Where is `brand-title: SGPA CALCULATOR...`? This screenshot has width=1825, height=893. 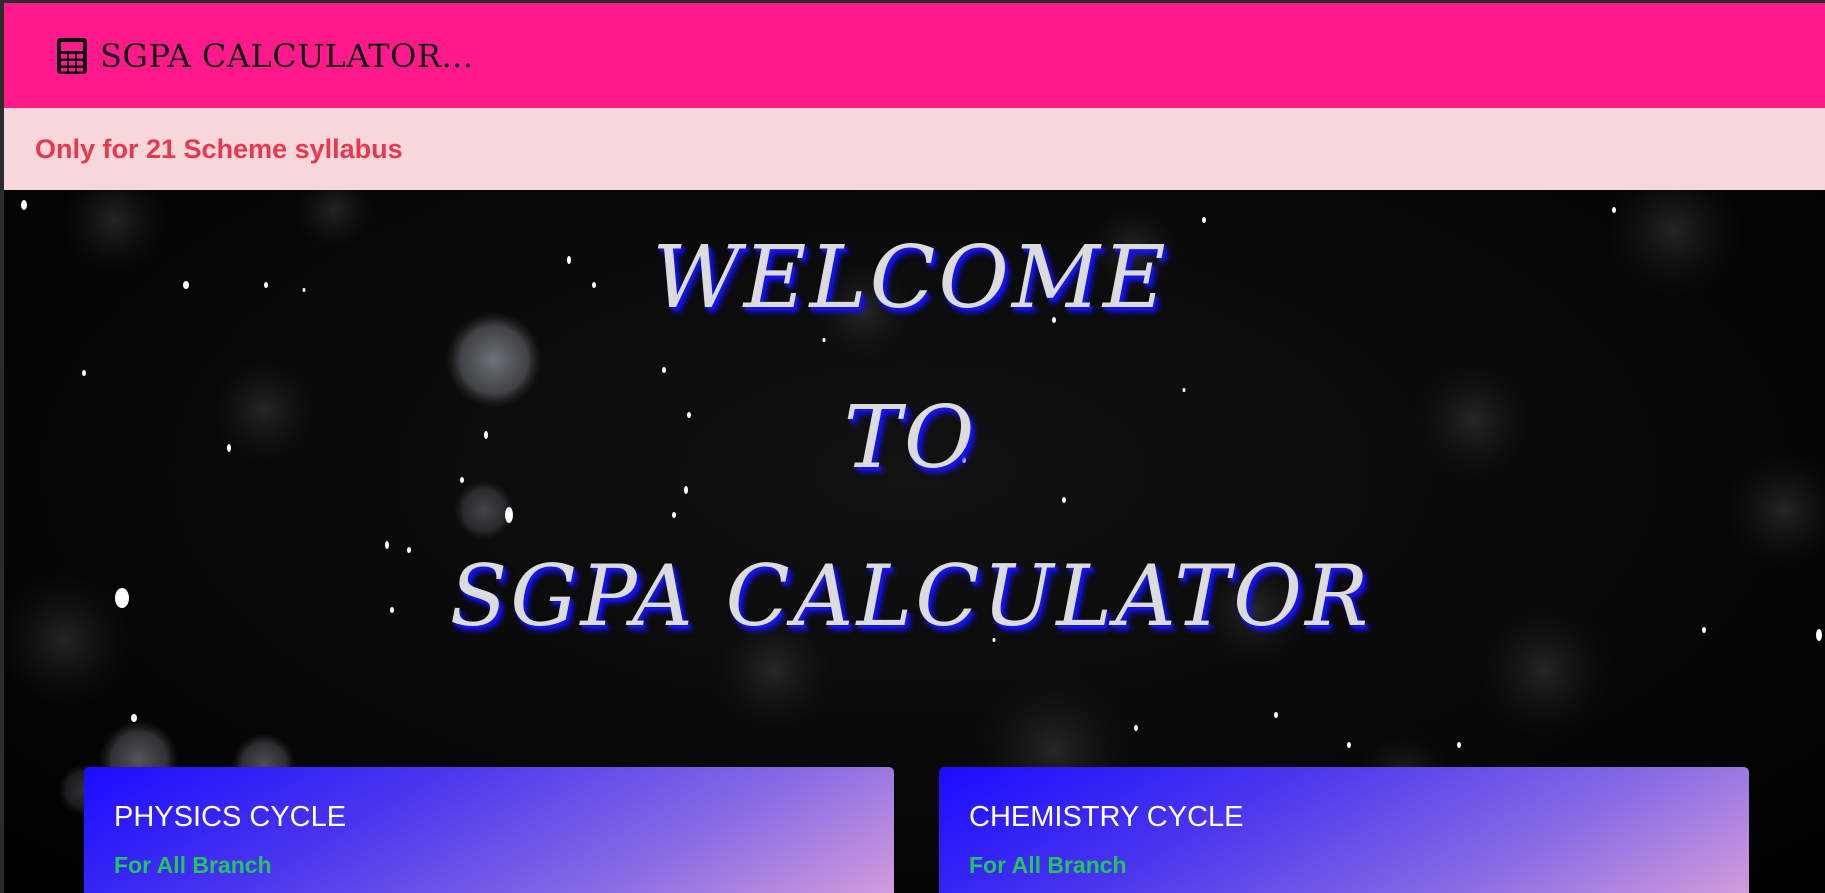 brand-title: SGPA CALCULATOR... is located at coordinates (287, 55).